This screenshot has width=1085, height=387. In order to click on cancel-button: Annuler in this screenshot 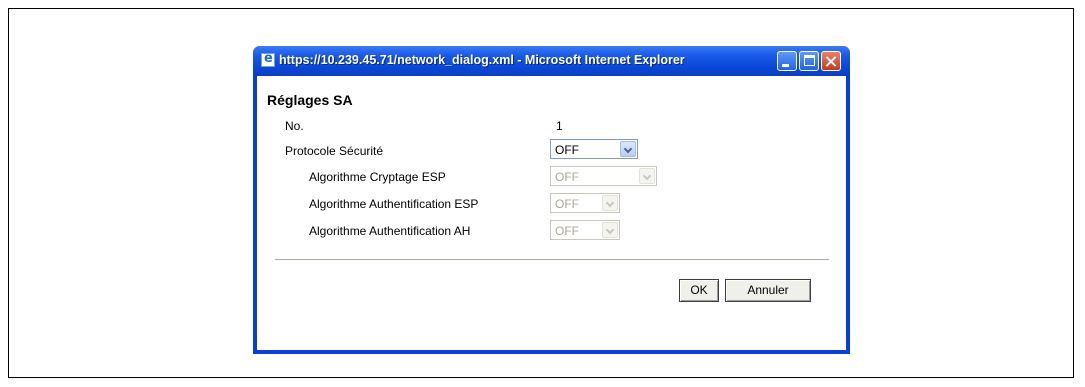, I will do `click(768, 290)`.